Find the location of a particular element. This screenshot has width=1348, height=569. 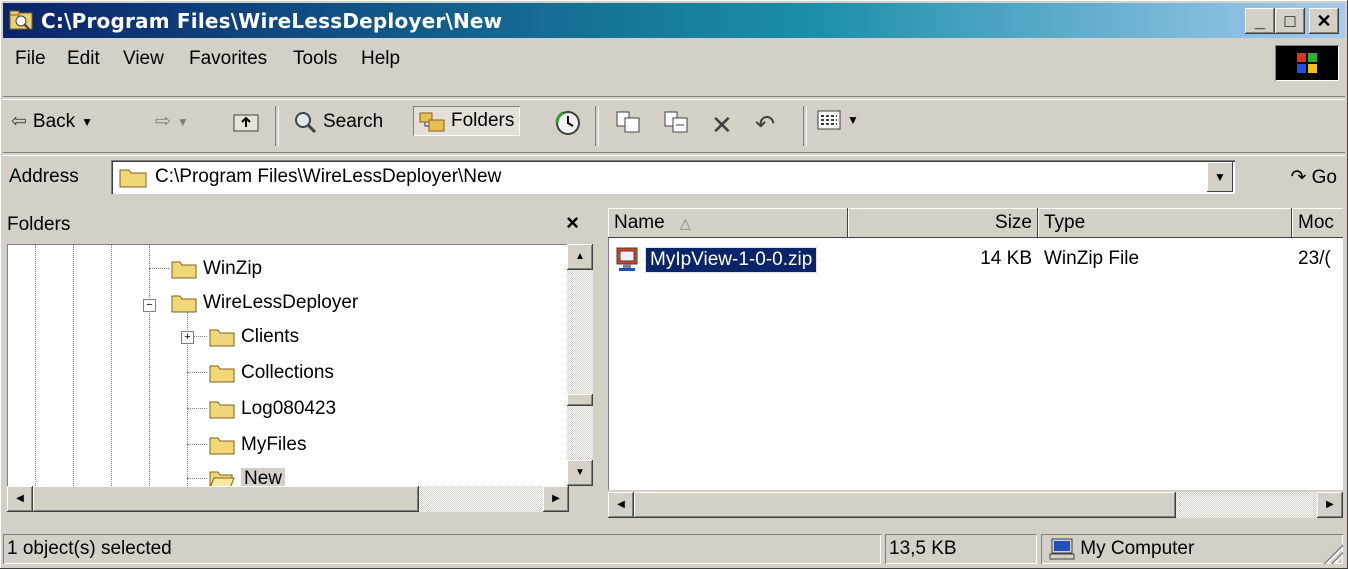

tree-label-selected: New is located at coordinates (263, 477).